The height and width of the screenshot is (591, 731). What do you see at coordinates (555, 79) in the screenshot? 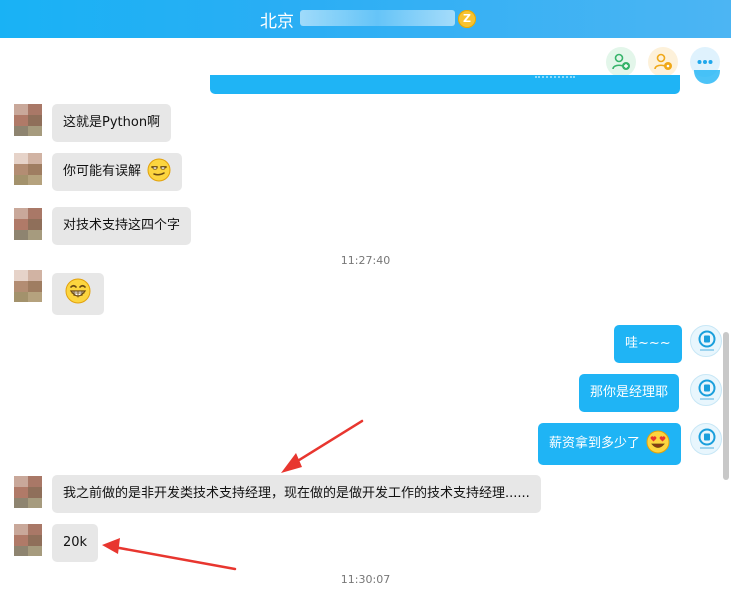
I see `redacted-text` at bounding box center [555, 79].